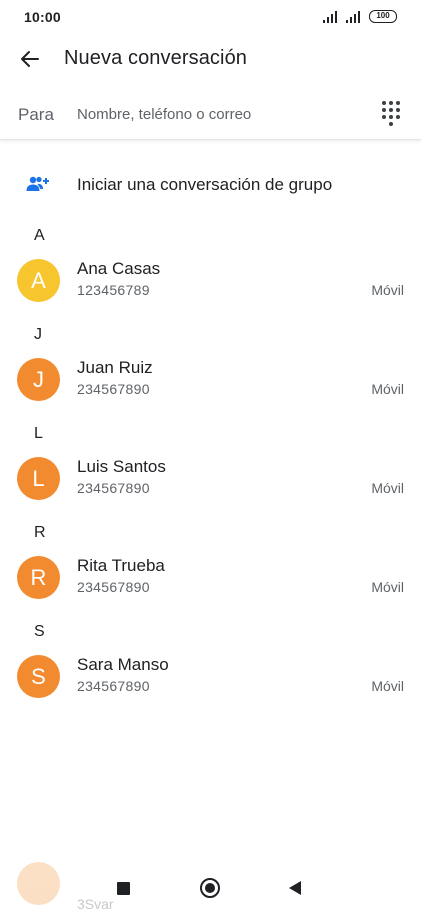  I want to click on contact-name: Rita Trueba, so click(121, 565).